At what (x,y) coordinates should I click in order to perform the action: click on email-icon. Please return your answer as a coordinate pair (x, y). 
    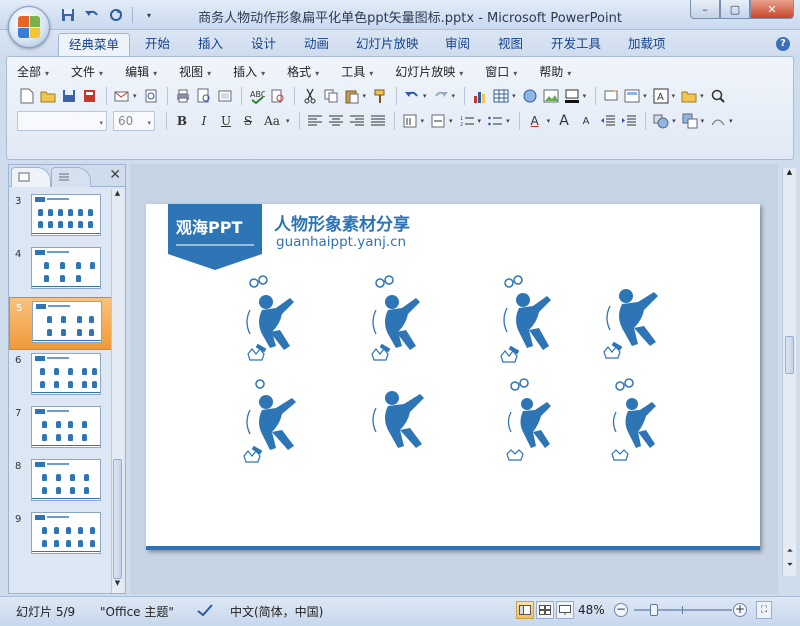
    Looking at the image, I should click on (122, 96).